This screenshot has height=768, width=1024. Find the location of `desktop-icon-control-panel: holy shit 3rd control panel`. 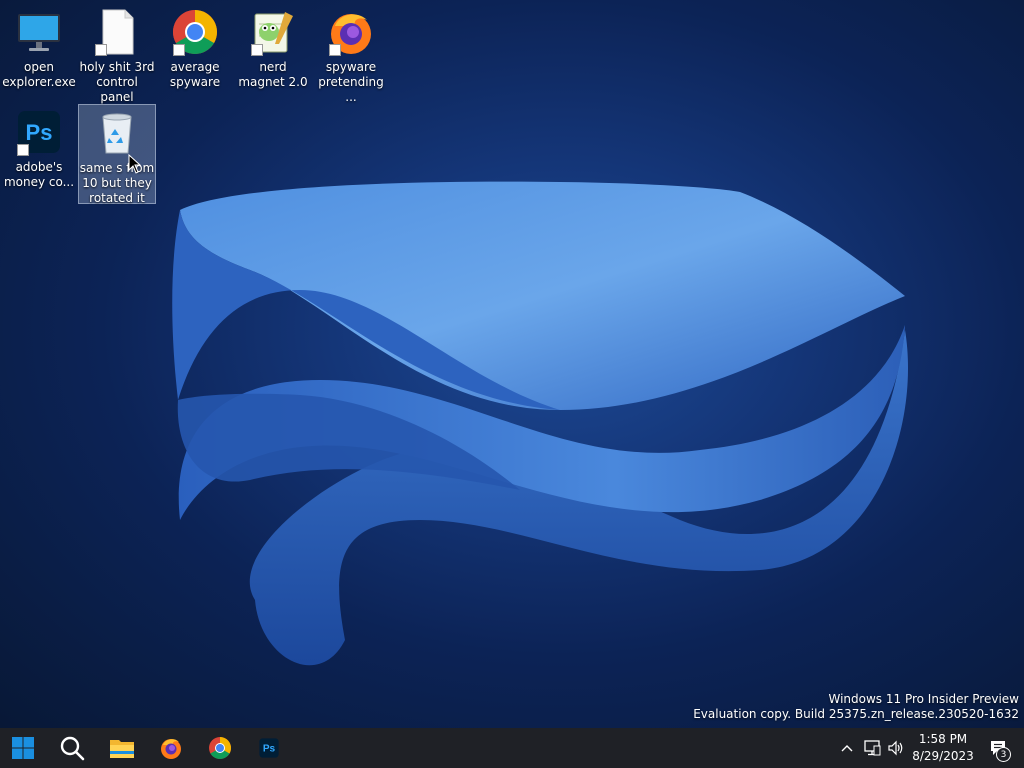

desktop-icon-control-panel: holy shit 3rd control panel is located at coordinates (117, 54).